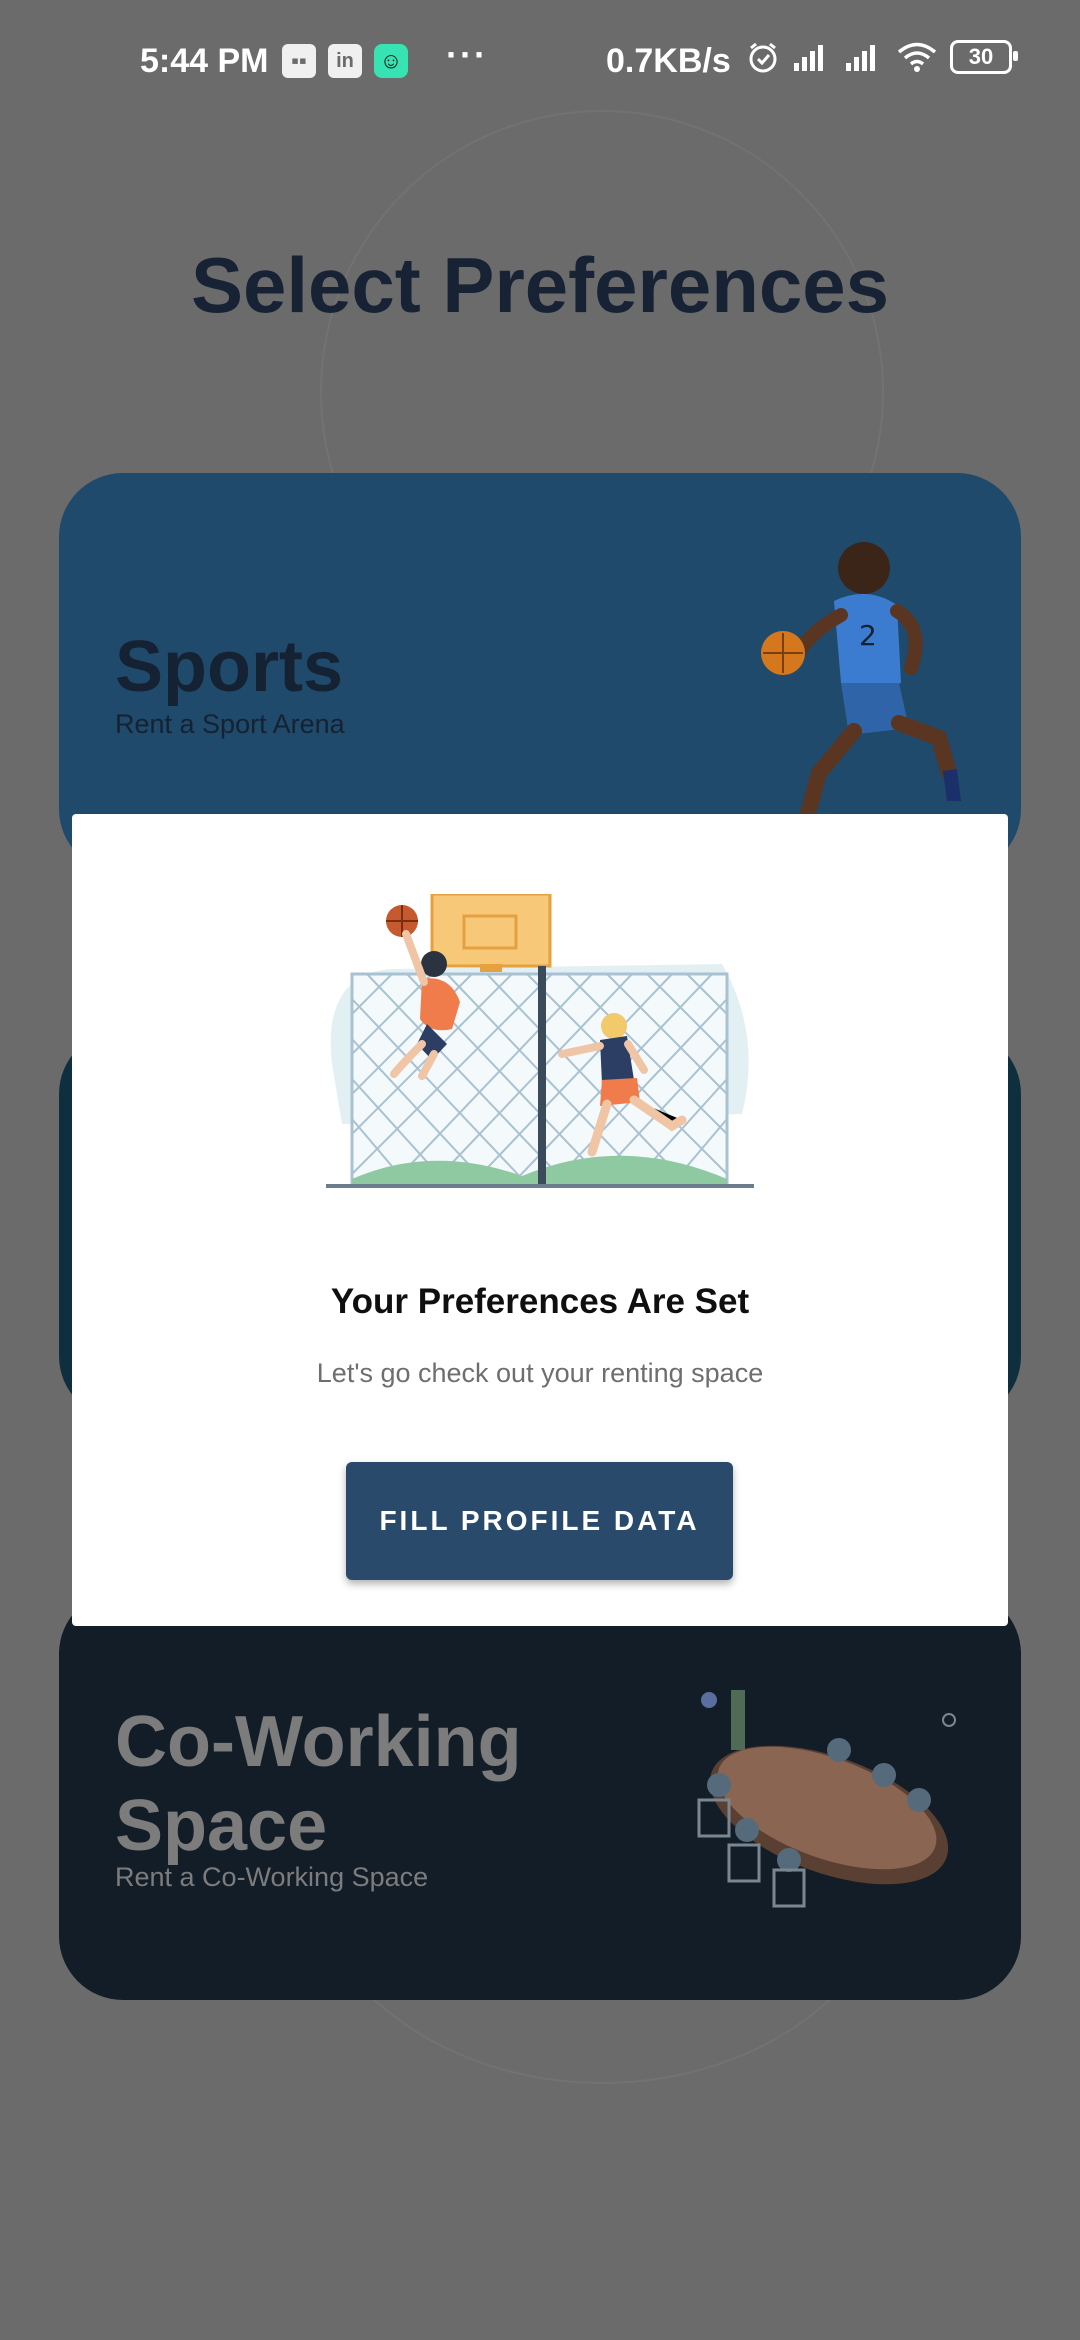 This screenshot has height=2340, width=1080. What do you see at coordinates (229, 667) in the screenshot?
I see `sports-card-title: Sports` at bounding box center [229, 667].